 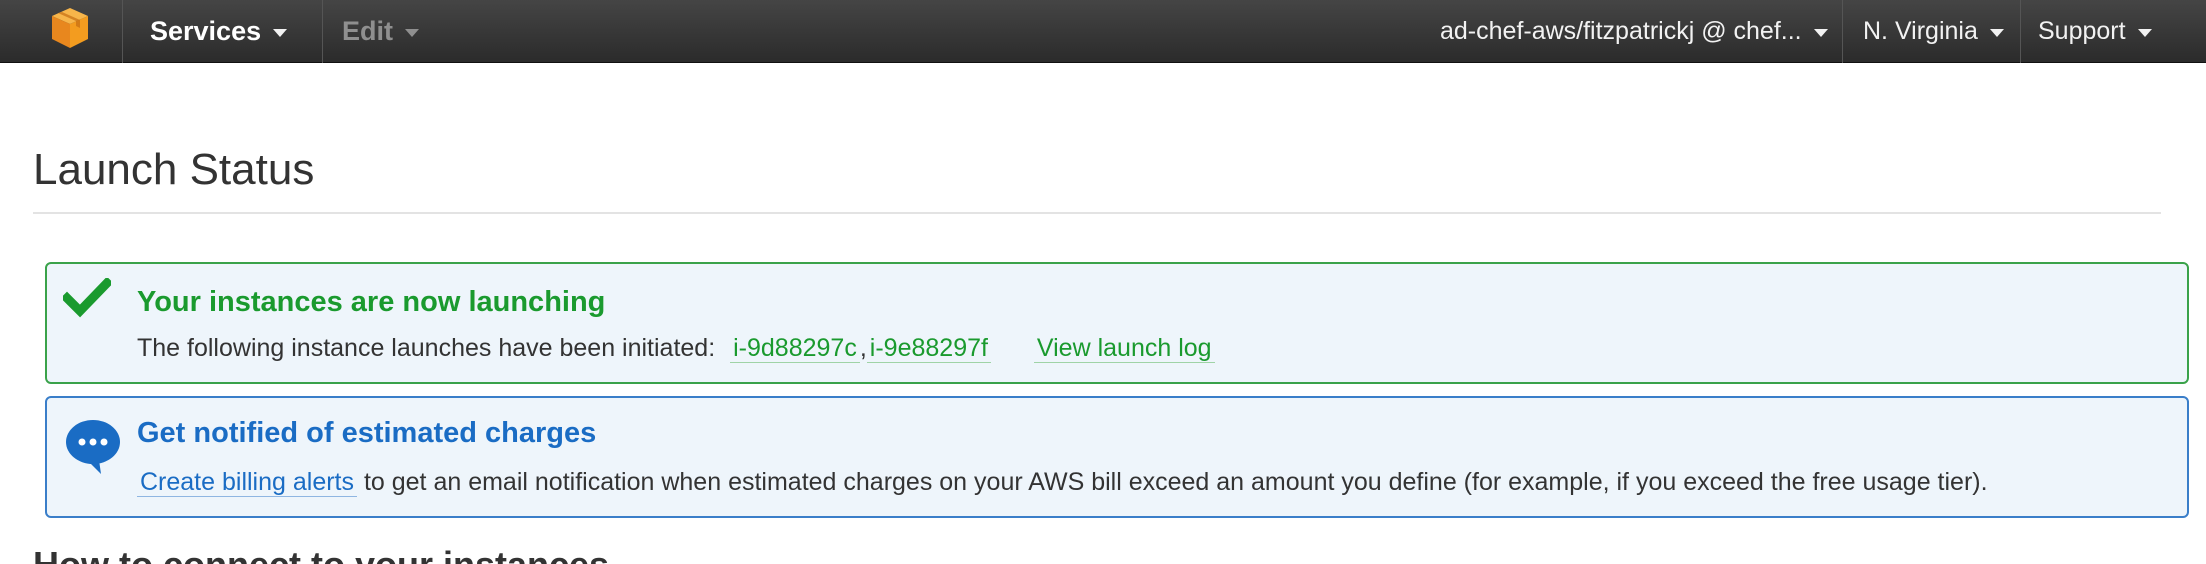 I want to click on checkmark-icon, so click(x=87, y=299).